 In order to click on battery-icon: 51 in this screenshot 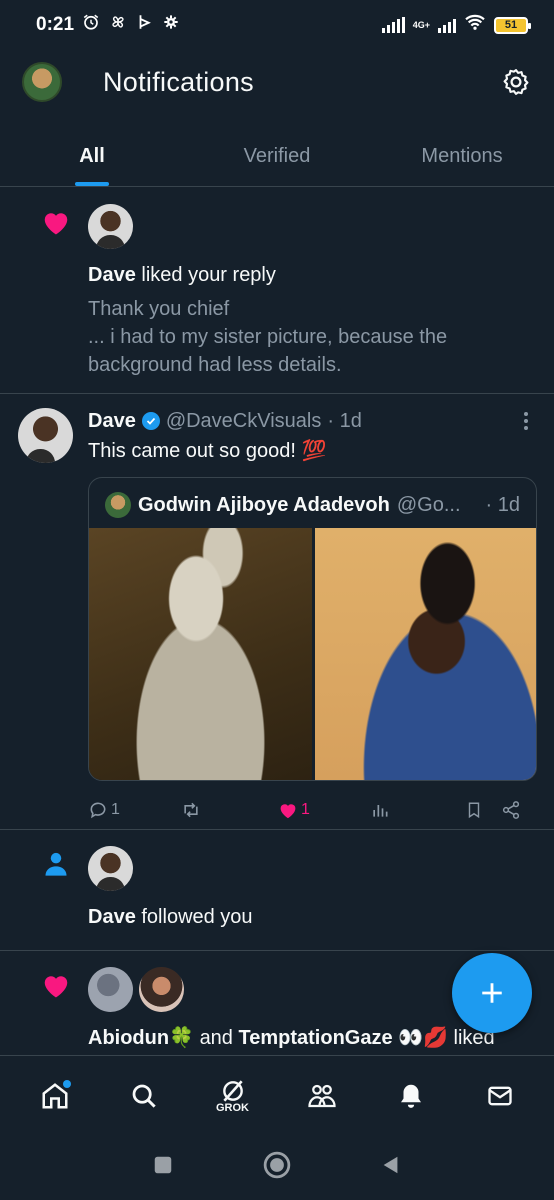, I will do `click(512, 25)`.